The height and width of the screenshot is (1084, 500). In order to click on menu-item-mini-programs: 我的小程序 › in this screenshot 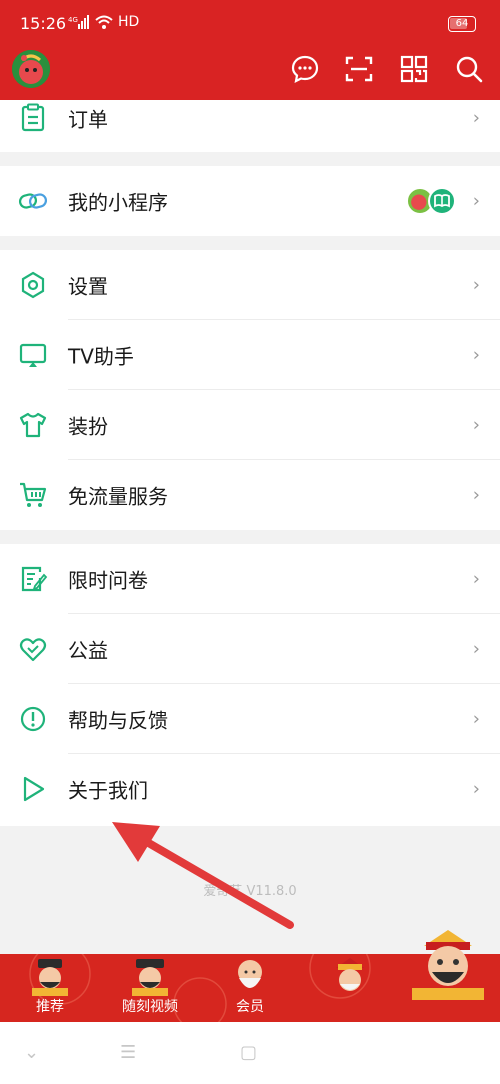, I will do `click(250, 201)`.